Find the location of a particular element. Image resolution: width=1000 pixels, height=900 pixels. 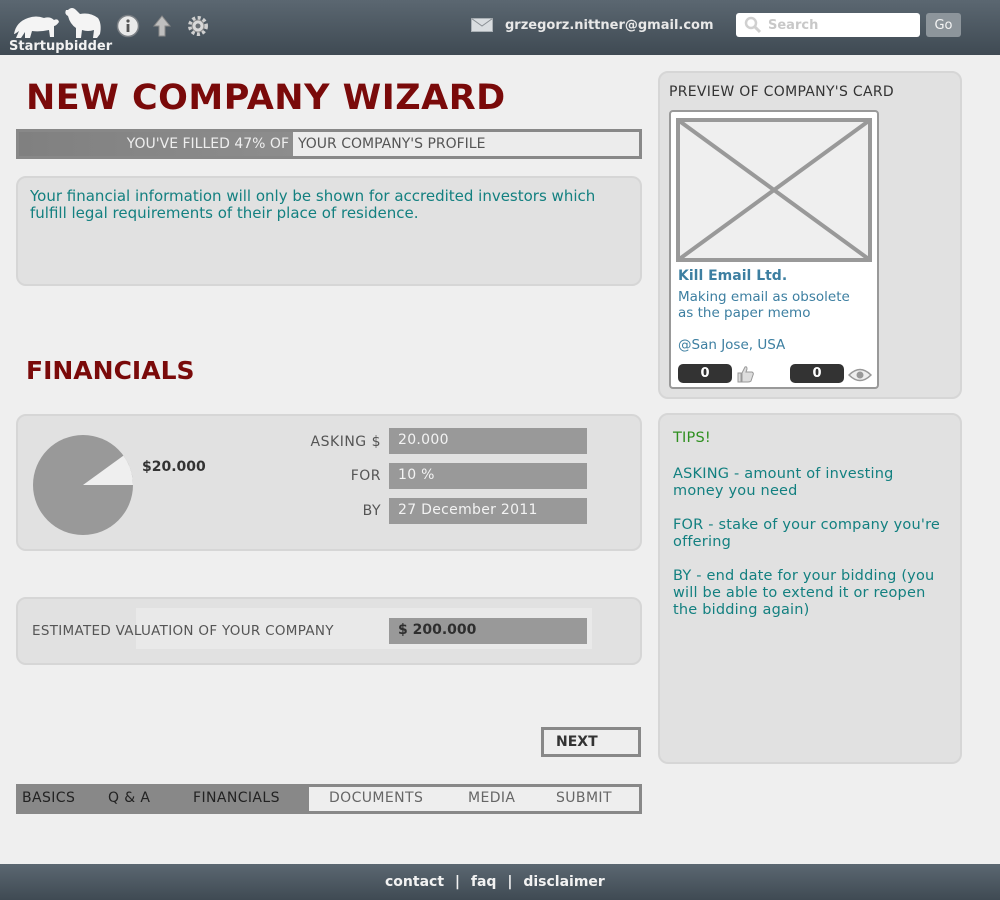

company-name: Kill Email Ltd. is located at coordinates (732, 276).